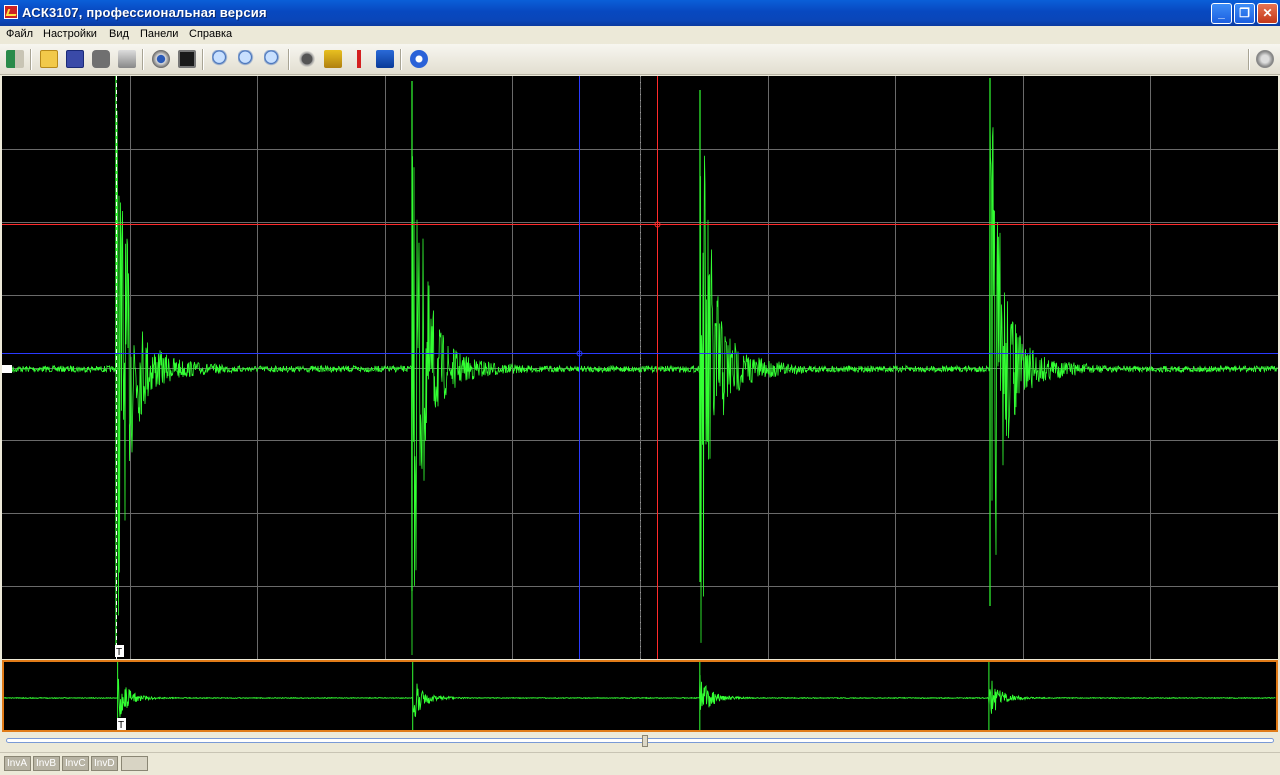  I want to click on overview-trace, so click(640, 696).